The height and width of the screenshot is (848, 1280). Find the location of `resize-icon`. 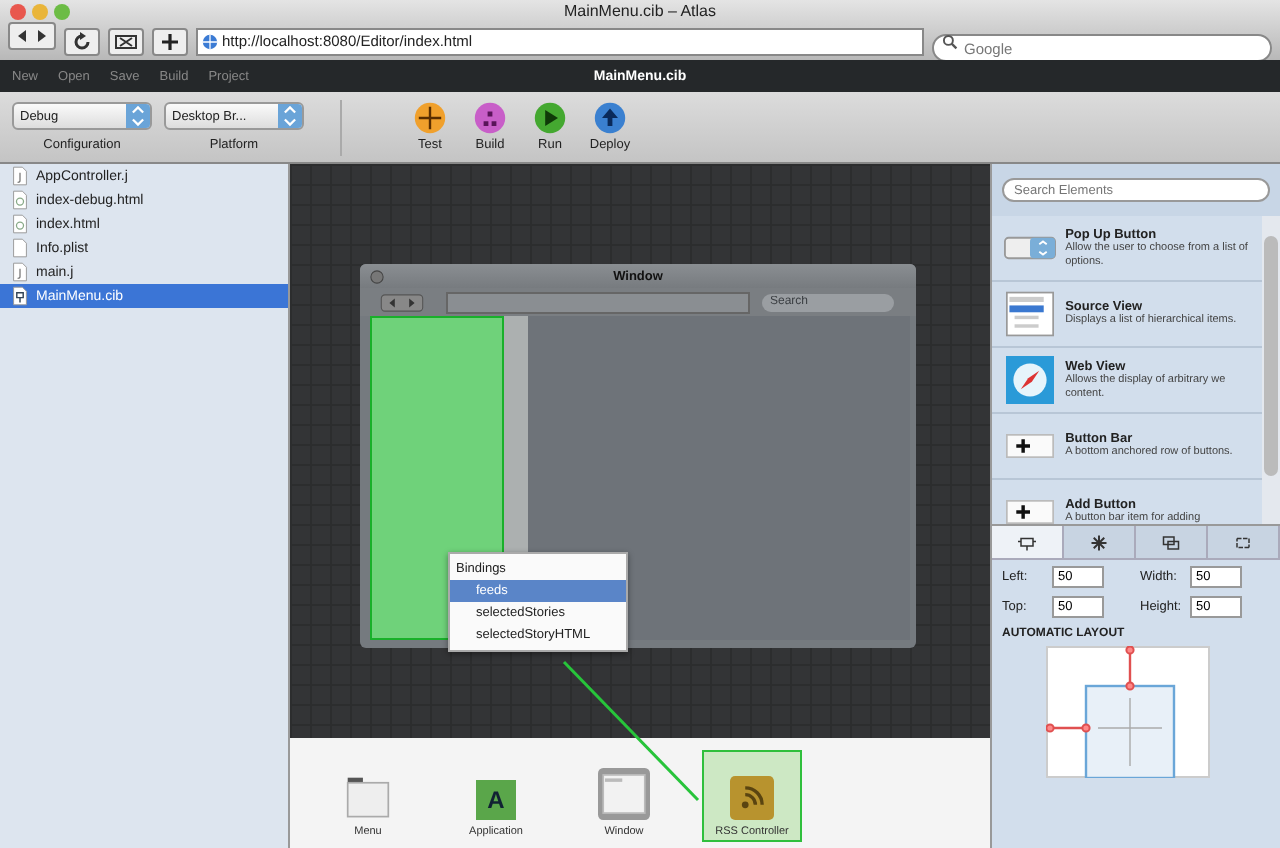

resize-icon is located at coordinates (1027, 542).